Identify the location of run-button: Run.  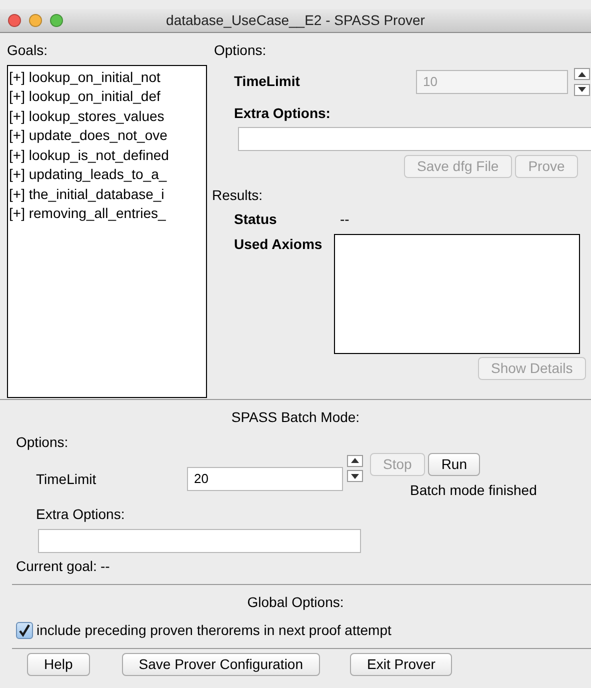
(454, 464).